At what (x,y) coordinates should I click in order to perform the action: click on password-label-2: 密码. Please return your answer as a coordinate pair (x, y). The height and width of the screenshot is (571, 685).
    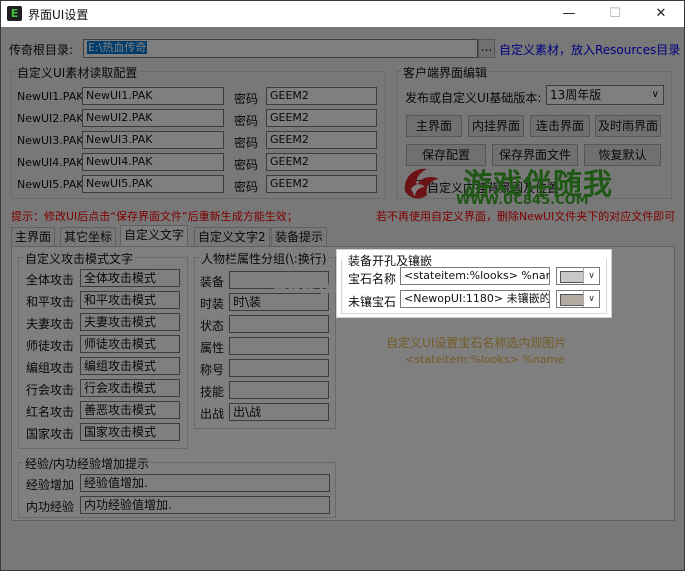
    Looking at the image, I should click on (246, 121).